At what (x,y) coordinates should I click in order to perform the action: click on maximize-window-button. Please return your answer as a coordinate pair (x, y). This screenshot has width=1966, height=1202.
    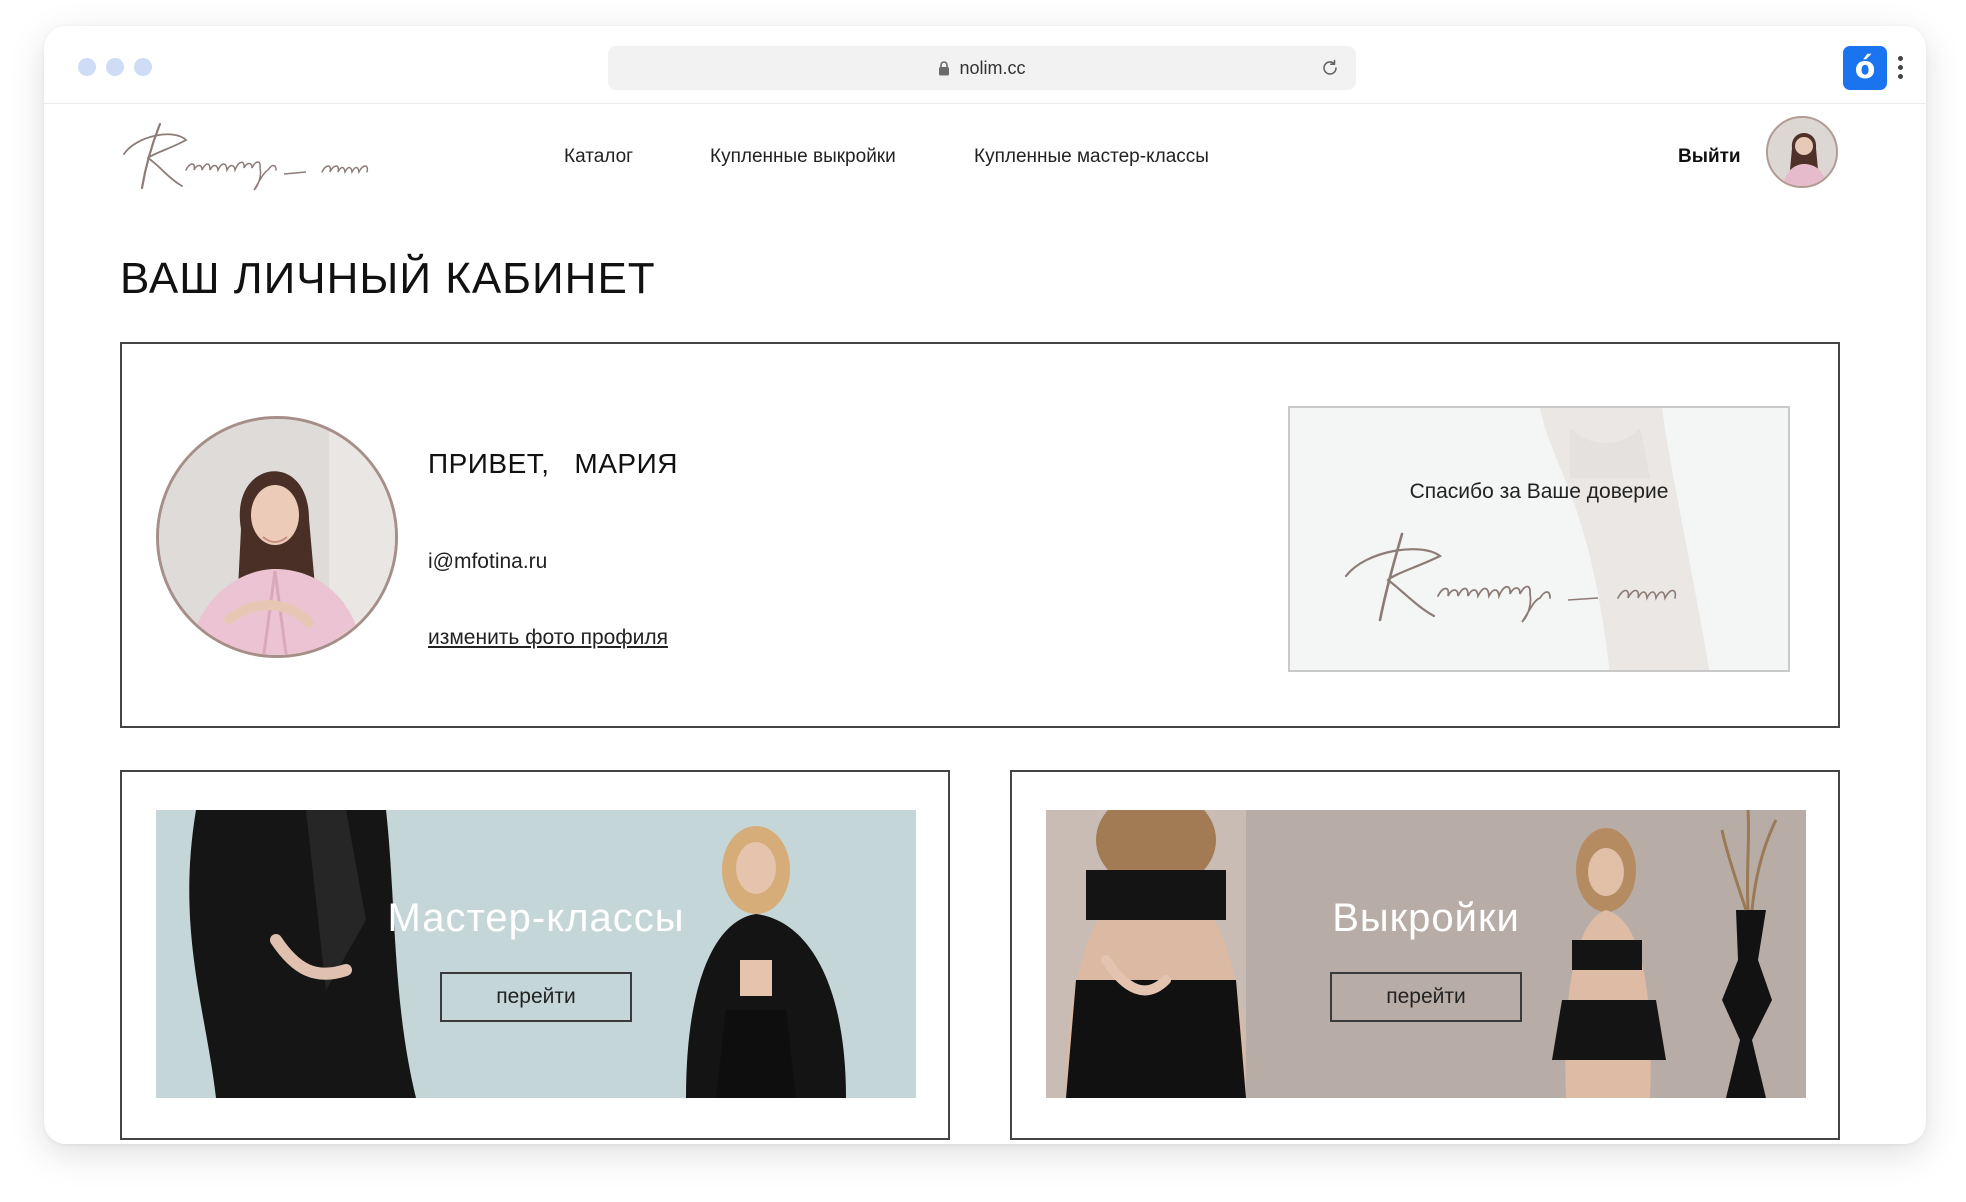
    Looking at the image, I should click on (143, 67).